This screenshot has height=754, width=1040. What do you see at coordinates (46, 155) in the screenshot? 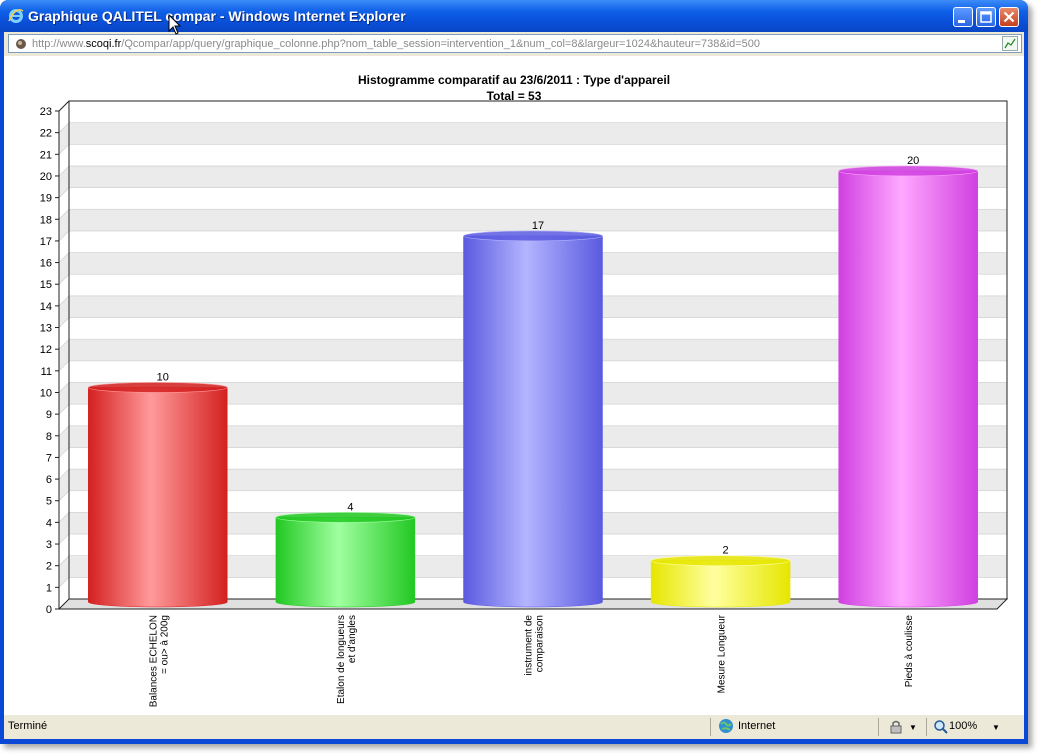
I see `y-tick-label: 21` at bounding box center [46, 155].